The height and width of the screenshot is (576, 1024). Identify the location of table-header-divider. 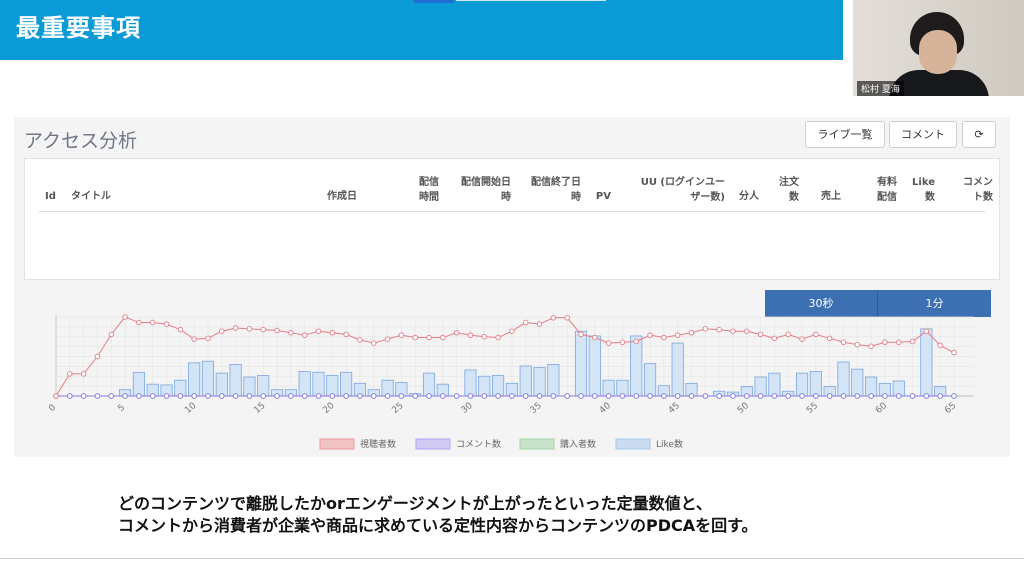
(512, 211).